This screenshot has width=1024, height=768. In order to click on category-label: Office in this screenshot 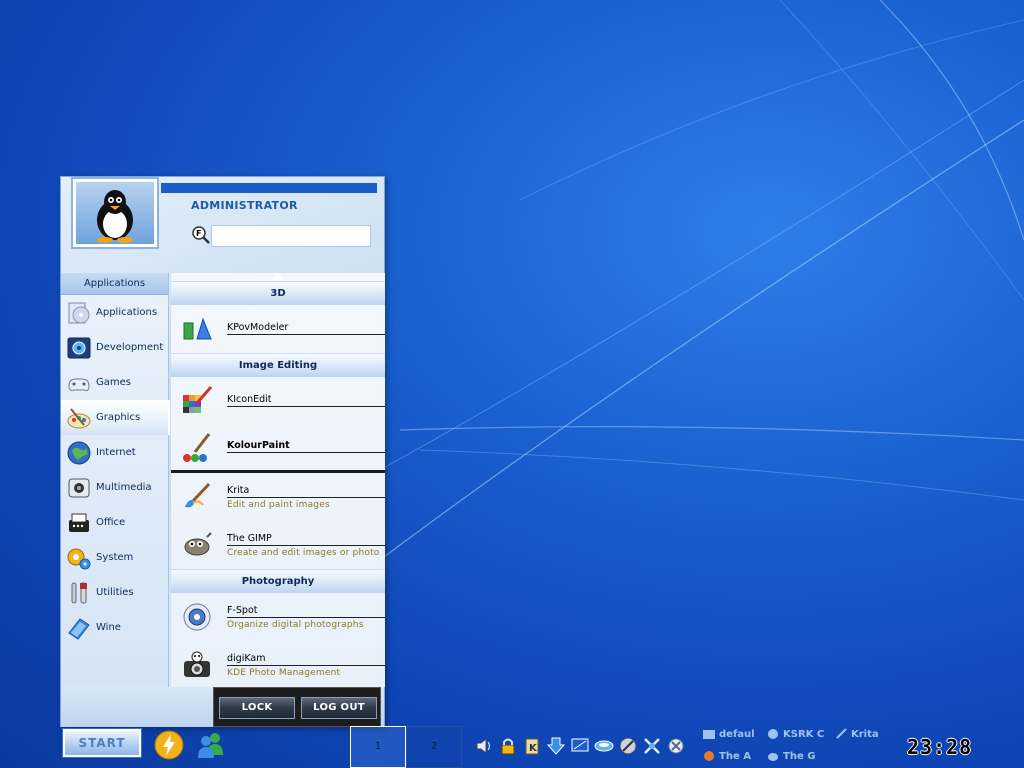, I will do `click(111, 522)`.